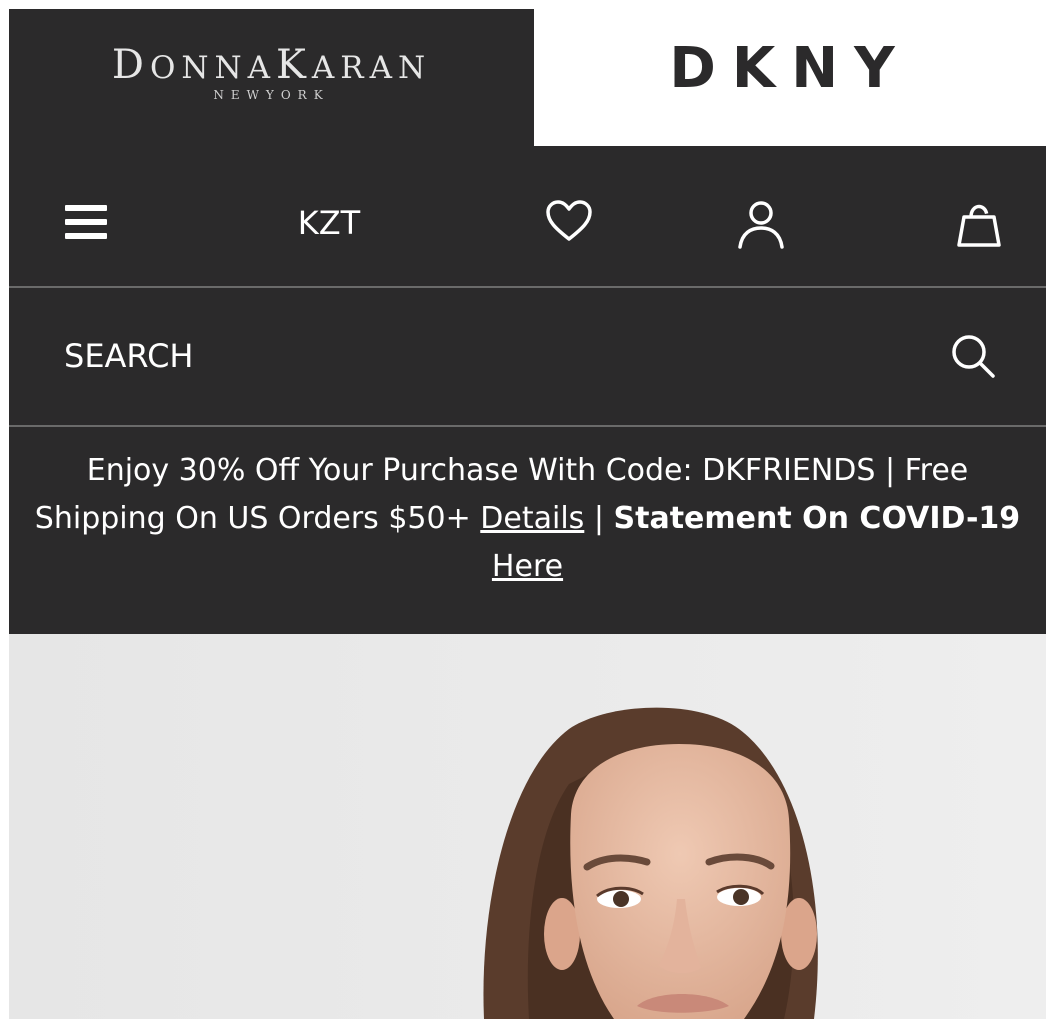 The height and width of the screenshot is (1019, 1046). I want to click on details-link: Details, so click(532, 518).